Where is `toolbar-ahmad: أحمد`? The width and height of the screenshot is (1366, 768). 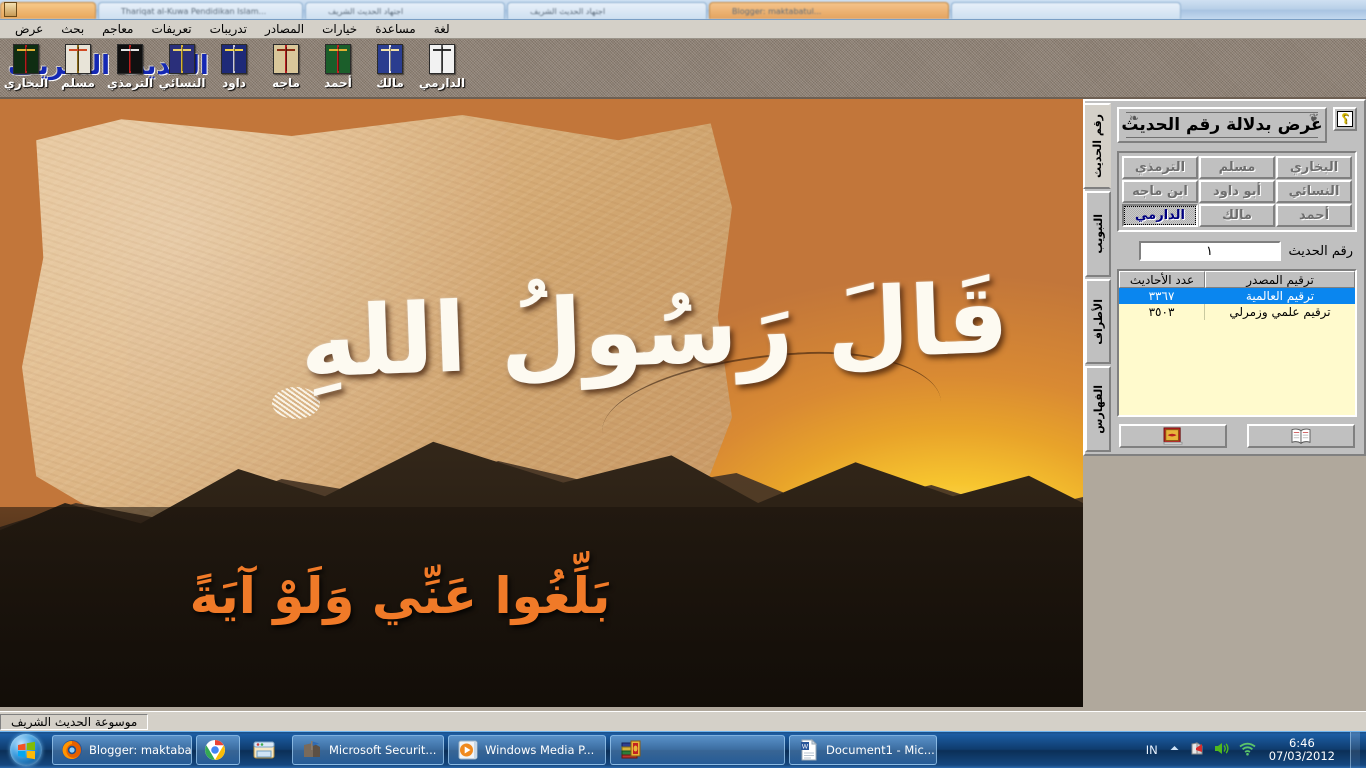
toolbar-ahmad: أحمد is located at coordinates (338, 66).